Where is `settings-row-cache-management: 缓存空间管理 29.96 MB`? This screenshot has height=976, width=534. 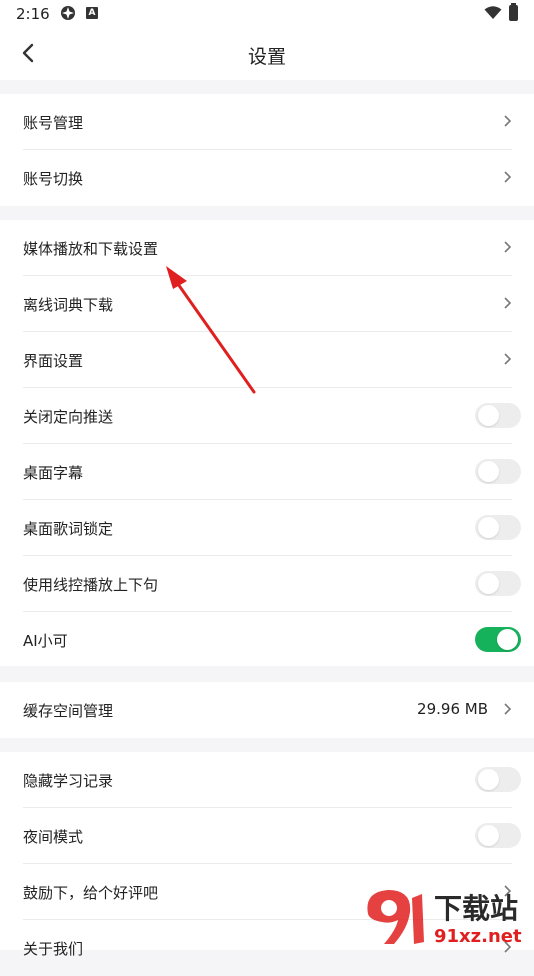 settings-row-cache-management: 缓存空间管理 29.96 MB is located at coordinates (267, 710).